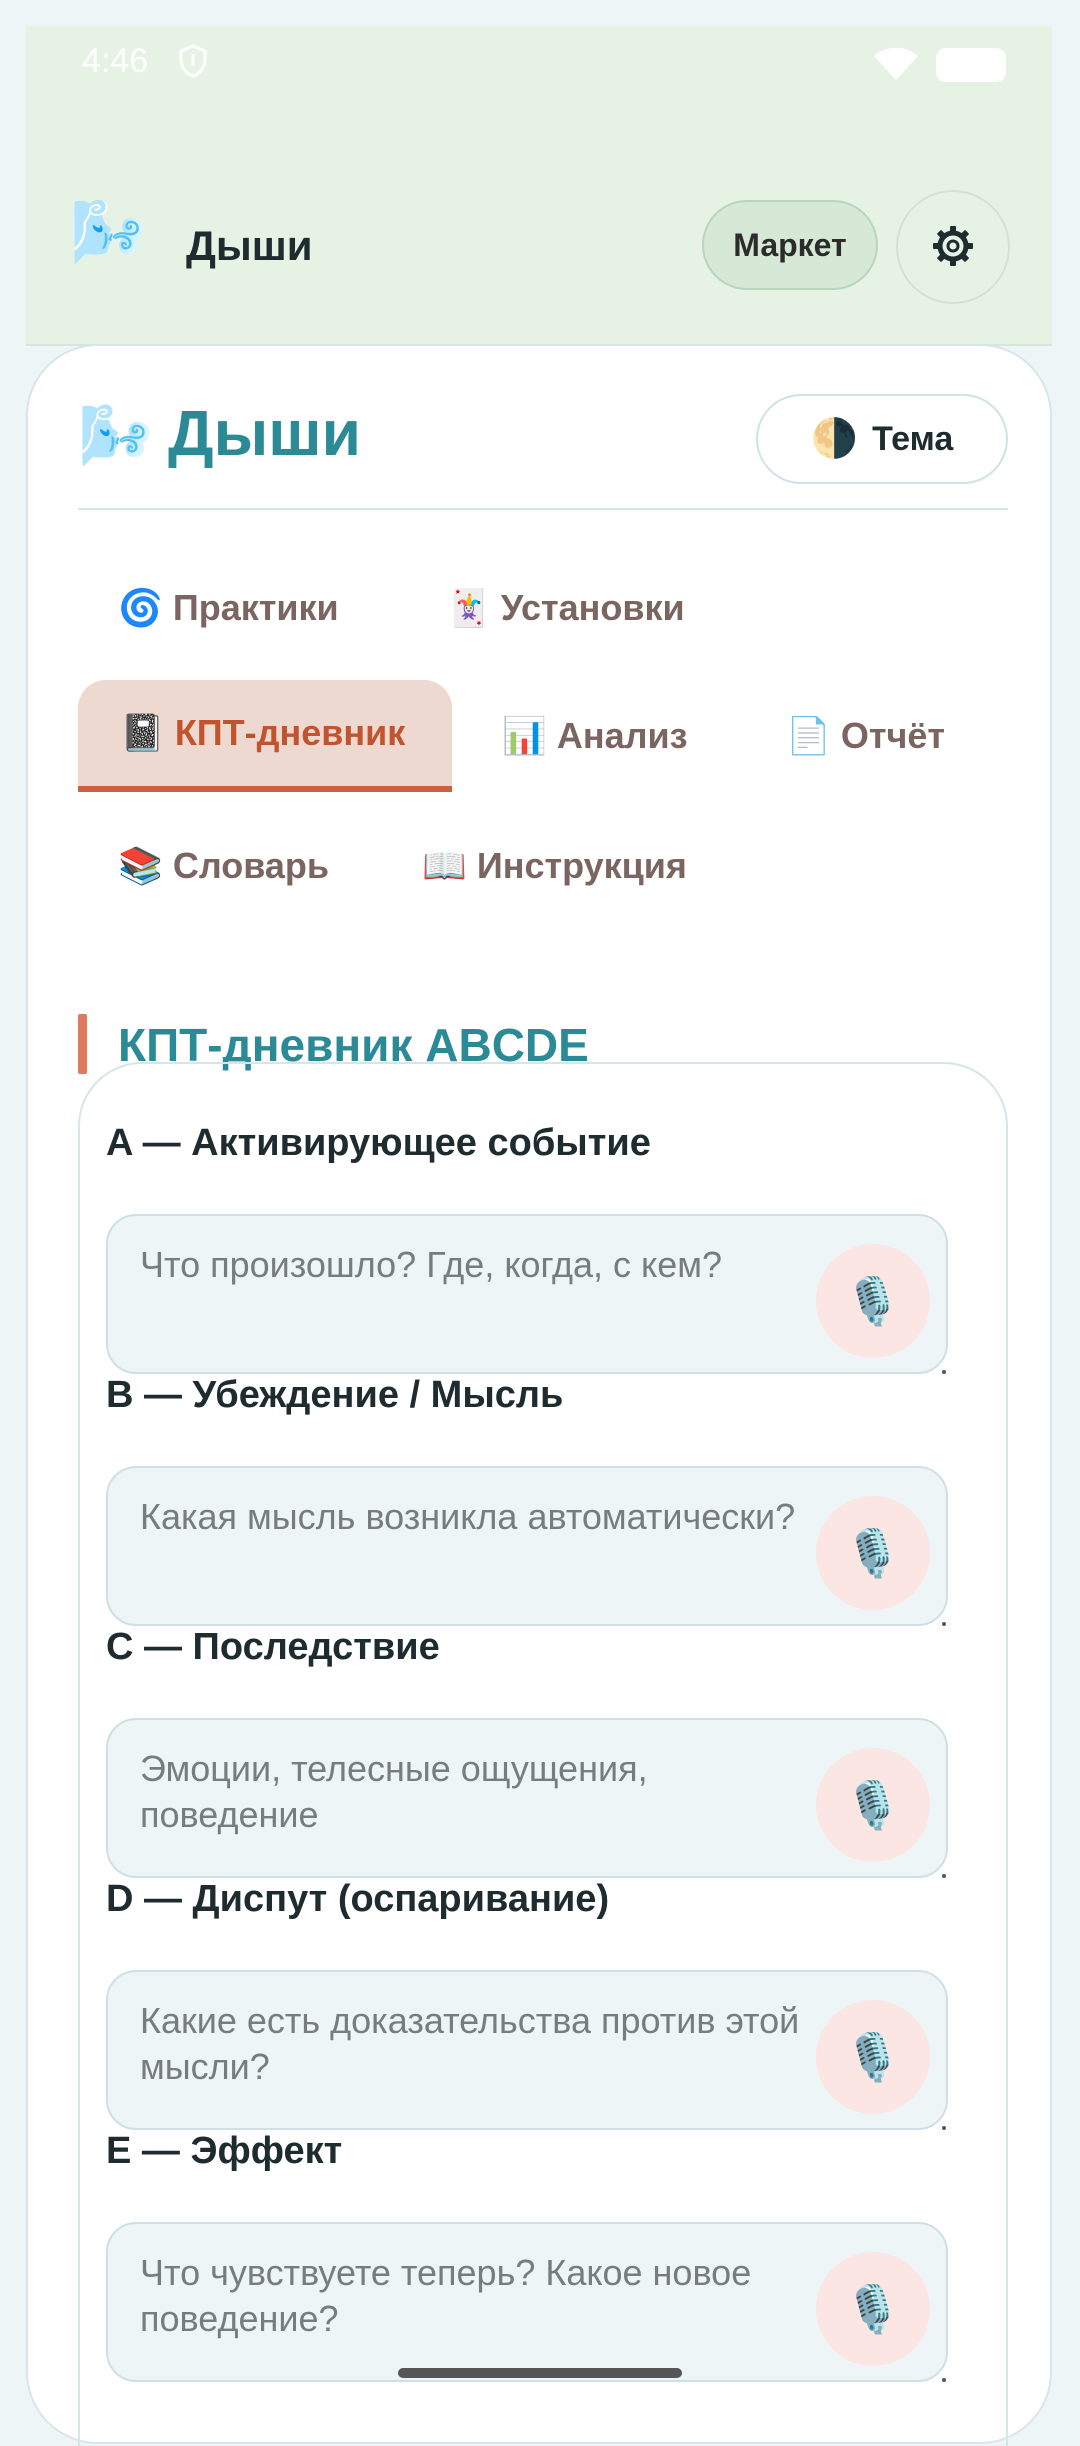  Describe the element at coordinates (893, 735) in the screenshot. I see `tab-label: Отчёт` at that location.